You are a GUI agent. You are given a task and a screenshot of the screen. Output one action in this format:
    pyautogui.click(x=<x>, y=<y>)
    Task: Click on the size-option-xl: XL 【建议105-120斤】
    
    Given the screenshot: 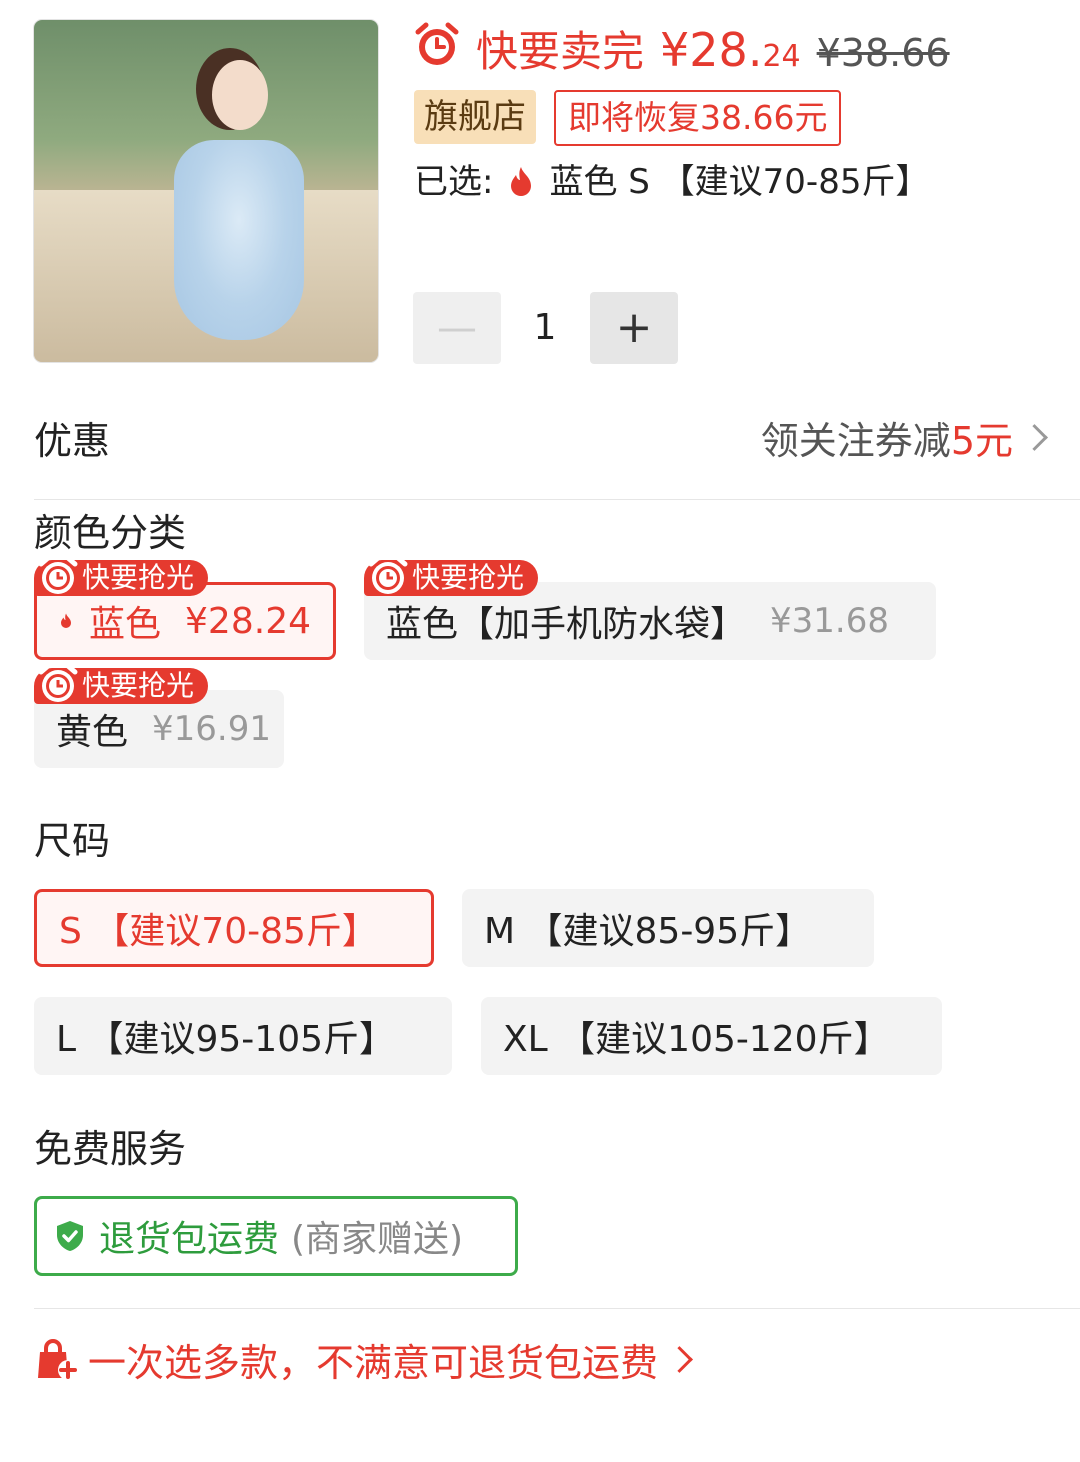 What is the action you would take?
    pyautogui.click(x=711, y=1036)
    